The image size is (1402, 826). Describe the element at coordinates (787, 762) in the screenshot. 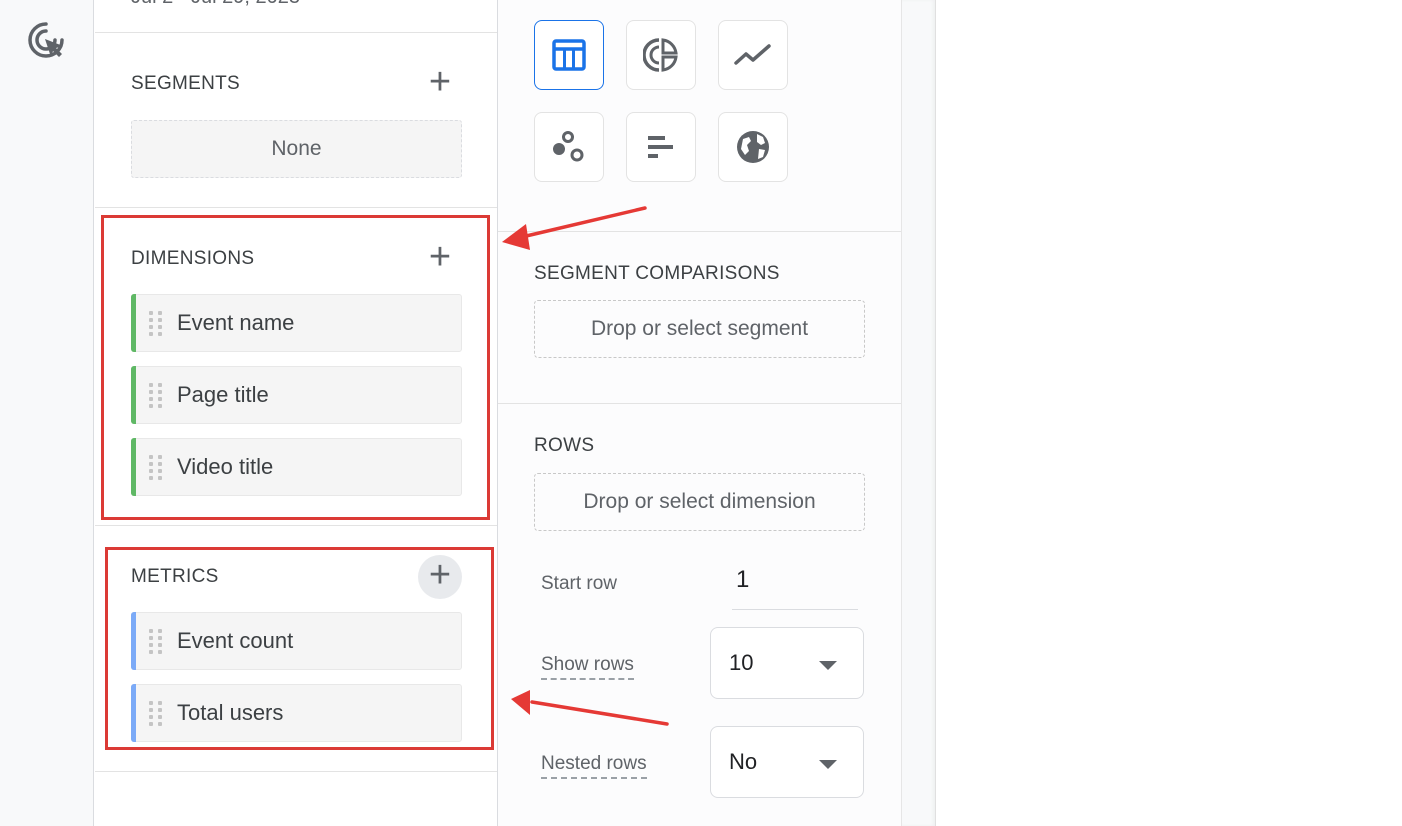

I see `nested-rows-select: No` at that location.